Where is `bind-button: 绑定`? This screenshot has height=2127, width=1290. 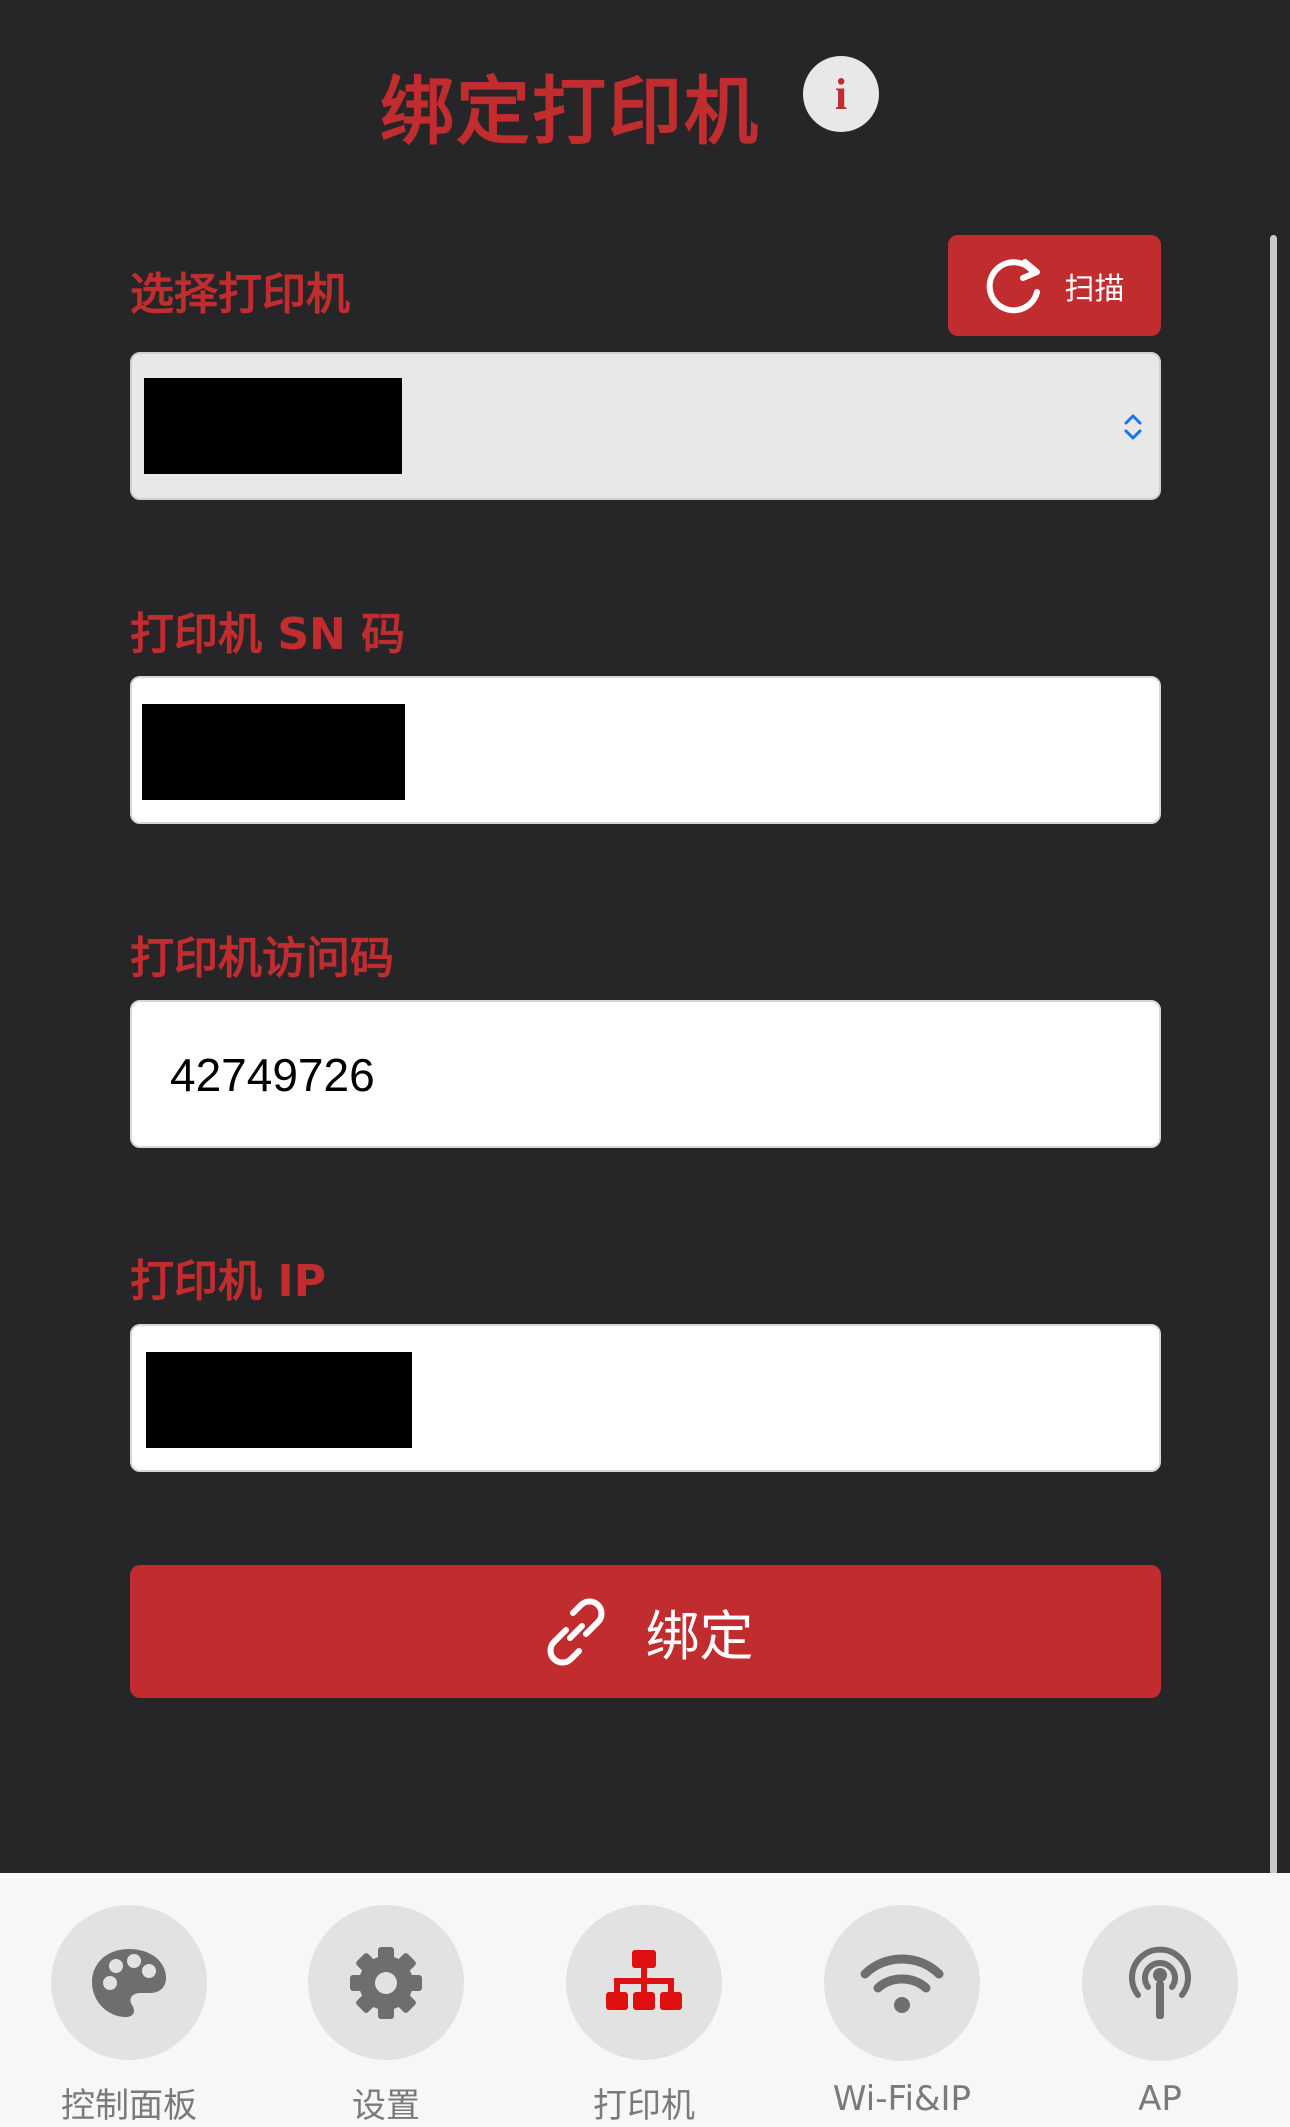
bind-button: 绑定 is located at coordinates (645, 1631).